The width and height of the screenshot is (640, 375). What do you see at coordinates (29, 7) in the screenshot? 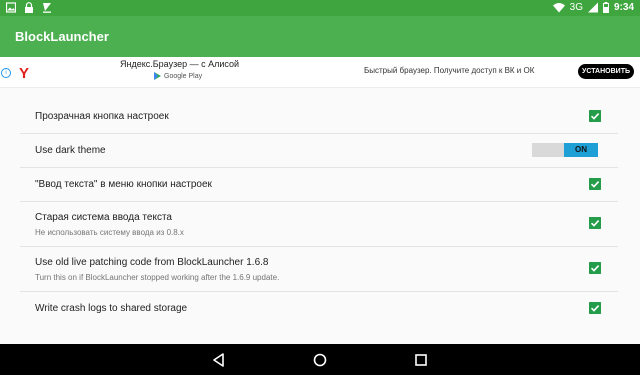
I see `lock-icon` at bounding box center [29, 7].